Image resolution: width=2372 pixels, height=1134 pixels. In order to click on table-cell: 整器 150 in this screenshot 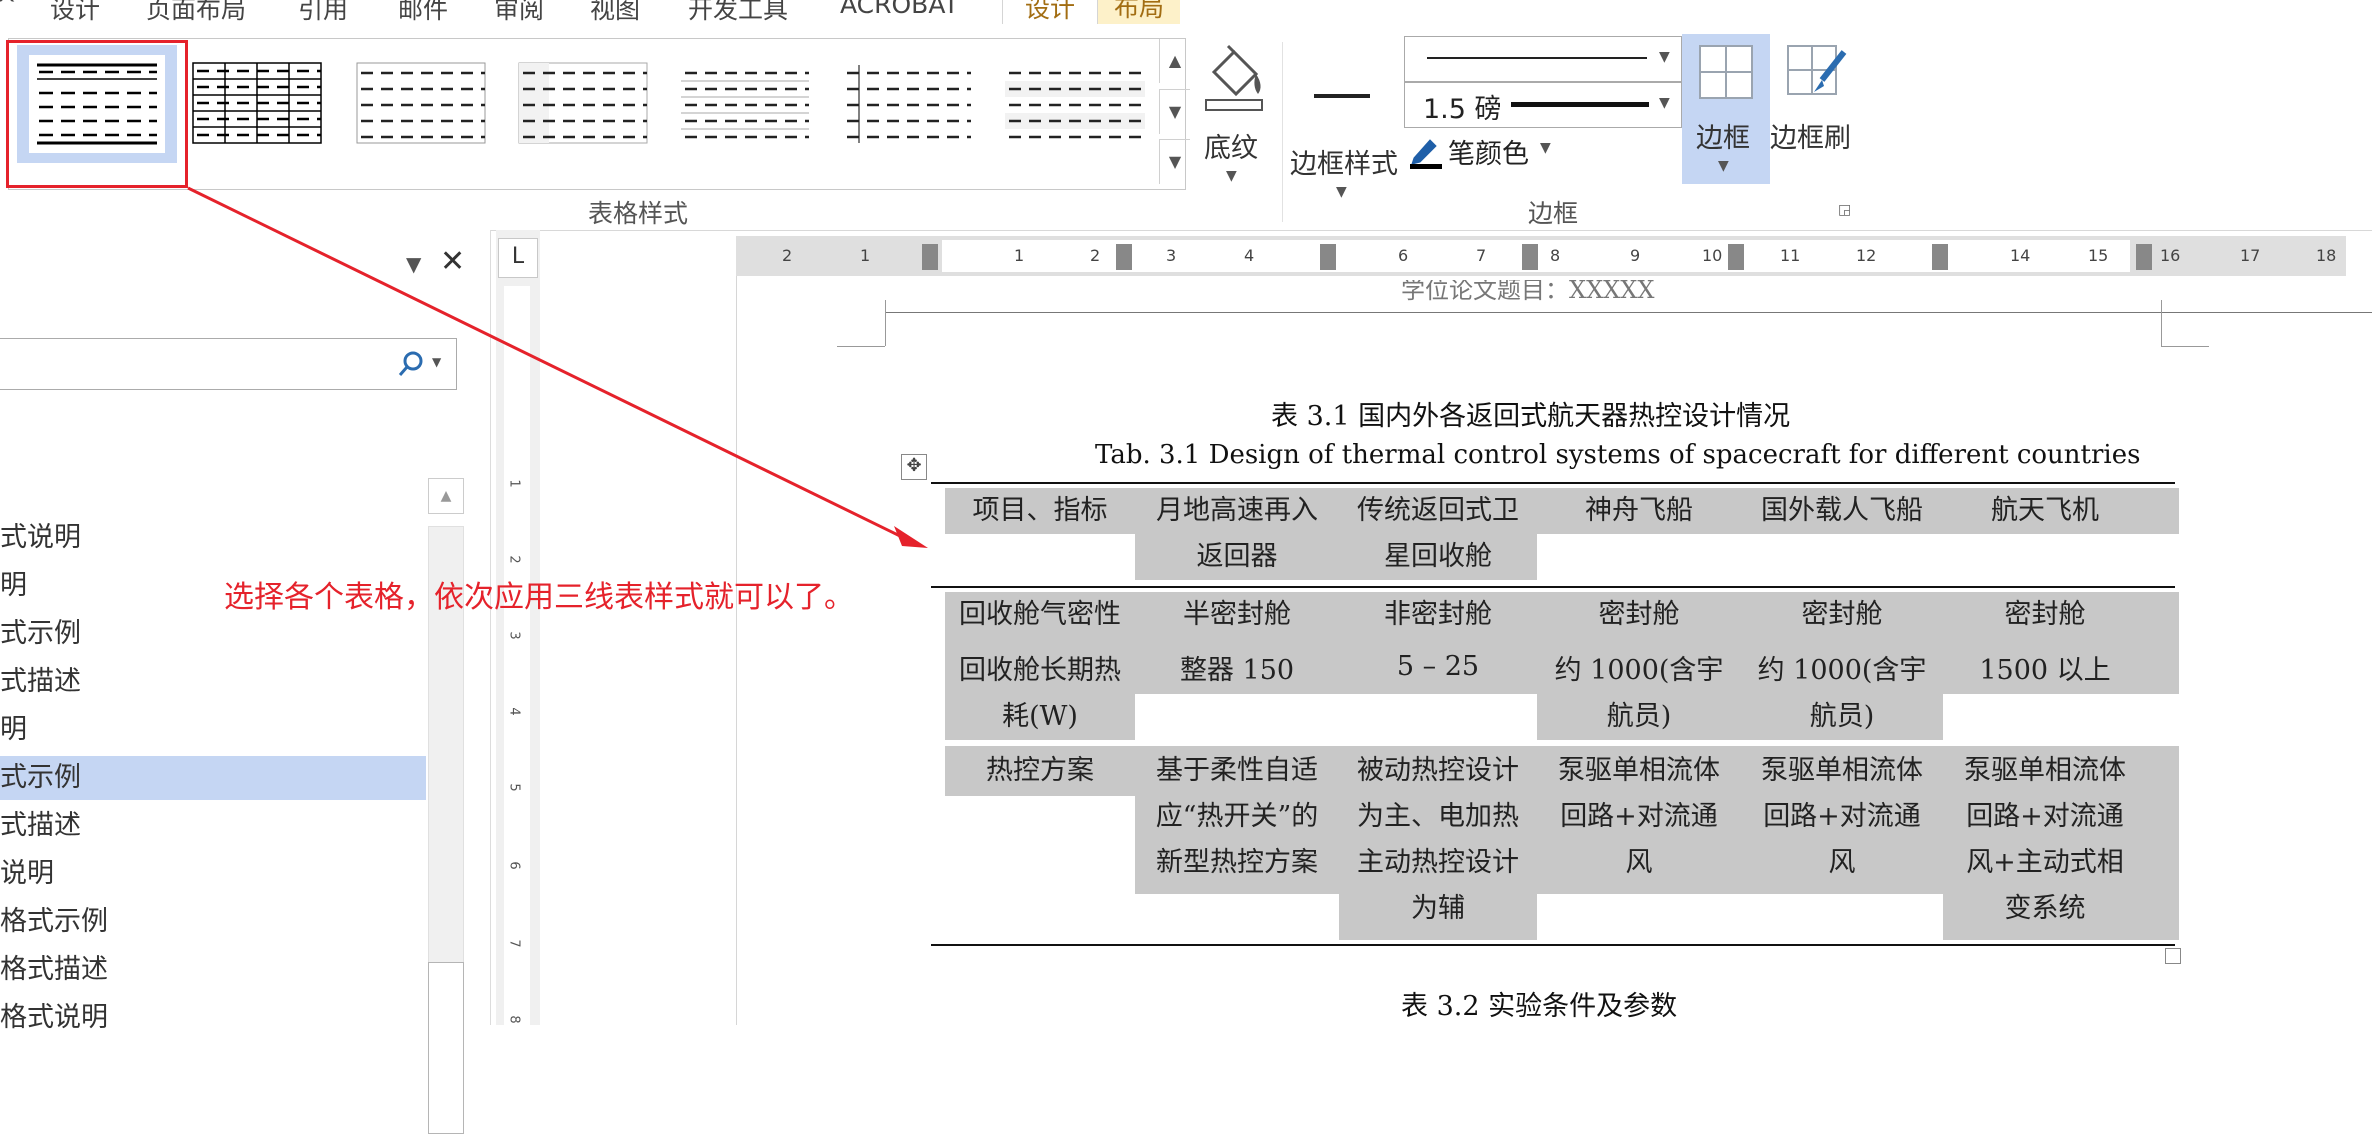, I will do `click(1237, 670)`.